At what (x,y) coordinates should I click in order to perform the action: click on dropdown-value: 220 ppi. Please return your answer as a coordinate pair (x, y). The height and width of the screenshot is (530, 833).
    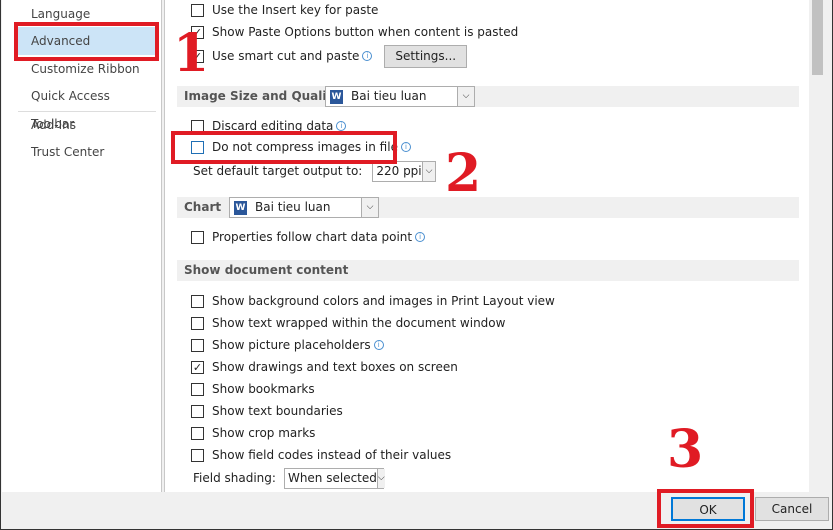
    Looking at the image, I should click on (399, 171).